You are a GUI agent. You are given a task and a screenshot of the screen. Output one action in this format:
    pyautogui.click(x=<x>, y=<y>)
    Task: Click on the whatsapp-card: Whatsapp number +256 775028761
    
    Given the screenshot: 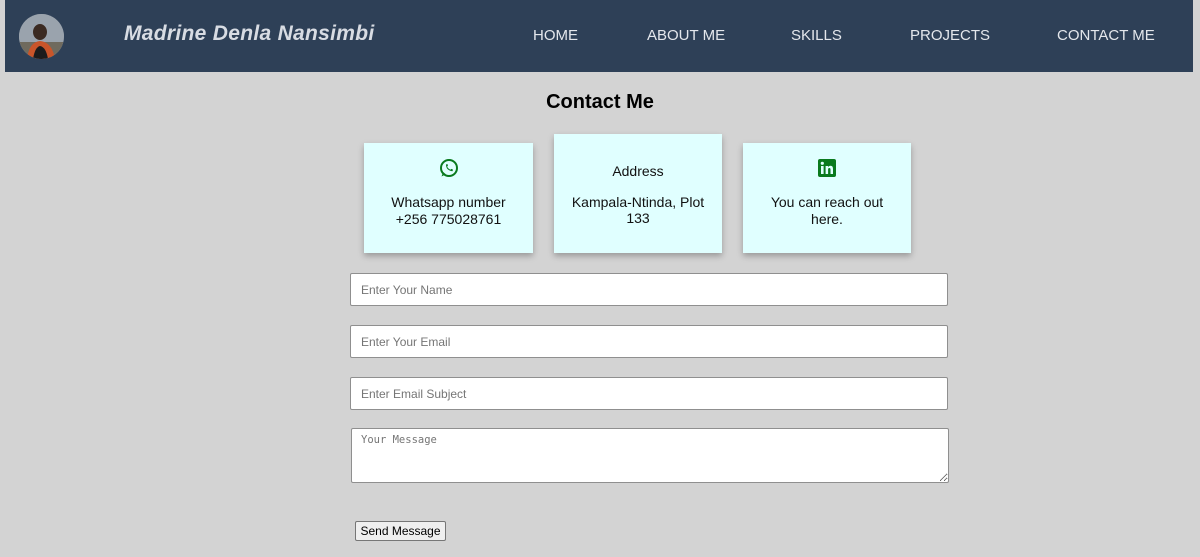 What is the action you would take?
    pyautogui.click(x=448, y=198)
    